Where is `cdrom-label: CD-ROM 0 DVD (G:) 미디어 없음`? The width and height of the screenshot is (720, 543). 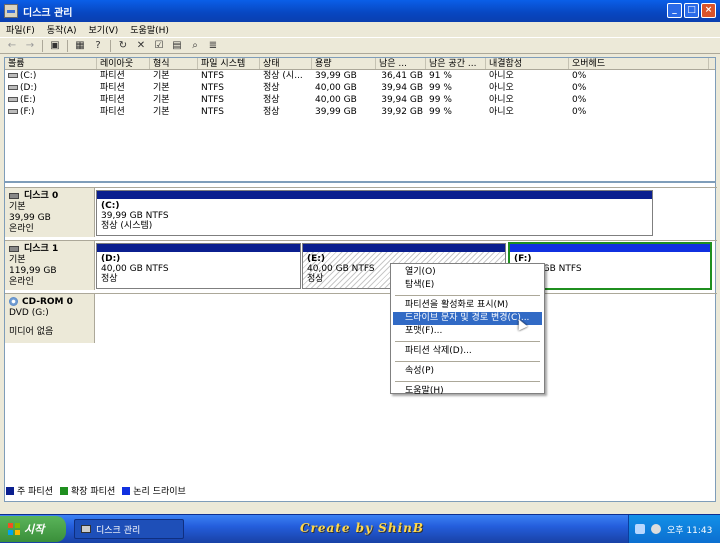
cdrom-label: CD-ROM 0 DVD (G:) 미디어 없음 is located at coordinates (50, 318).